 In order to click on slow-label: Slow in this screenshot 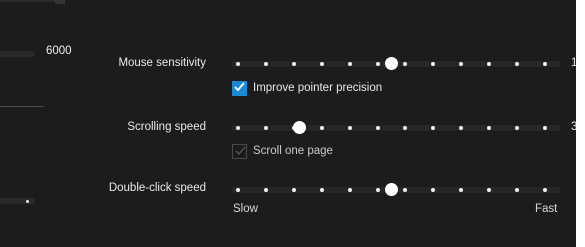, I will do `click(245, 209)`.